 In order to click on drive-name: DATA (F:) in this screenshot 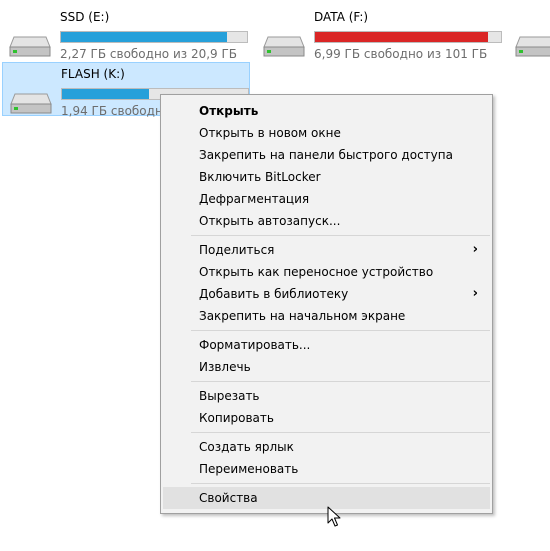, I will do `click(341, 17)`.